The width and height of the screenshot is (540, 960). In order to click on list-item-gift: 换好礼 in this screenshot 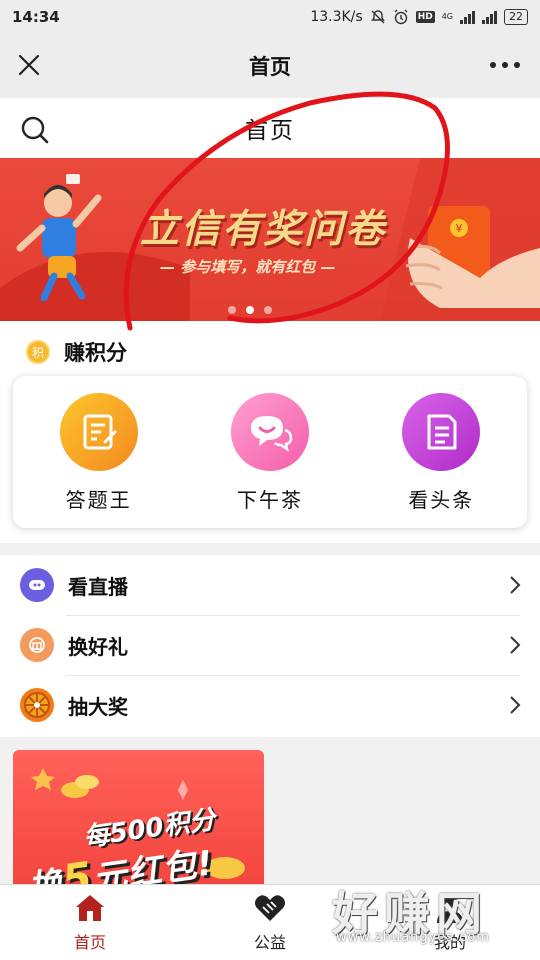, I will do `click(270, 645)`.